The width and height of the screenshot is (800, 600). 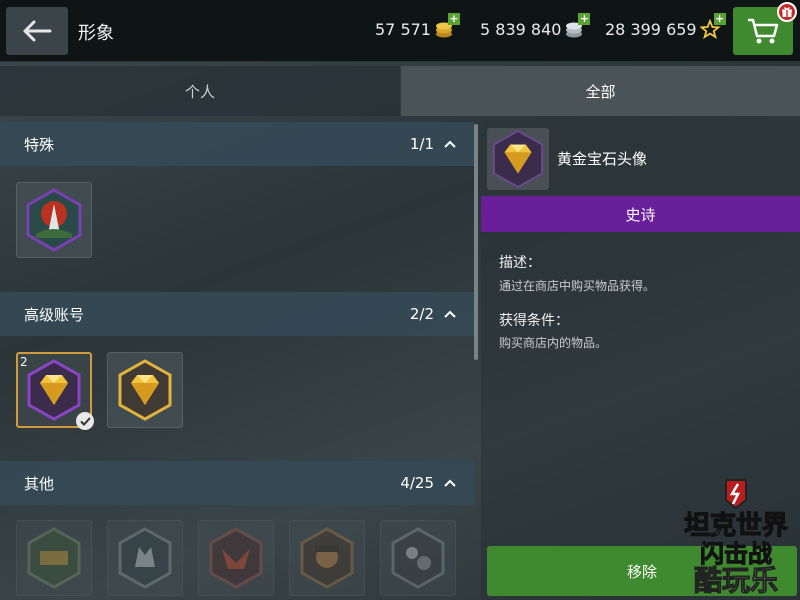 I want to click on free-xp-balance: 28 399 659 +, so click(x=665, y=26).